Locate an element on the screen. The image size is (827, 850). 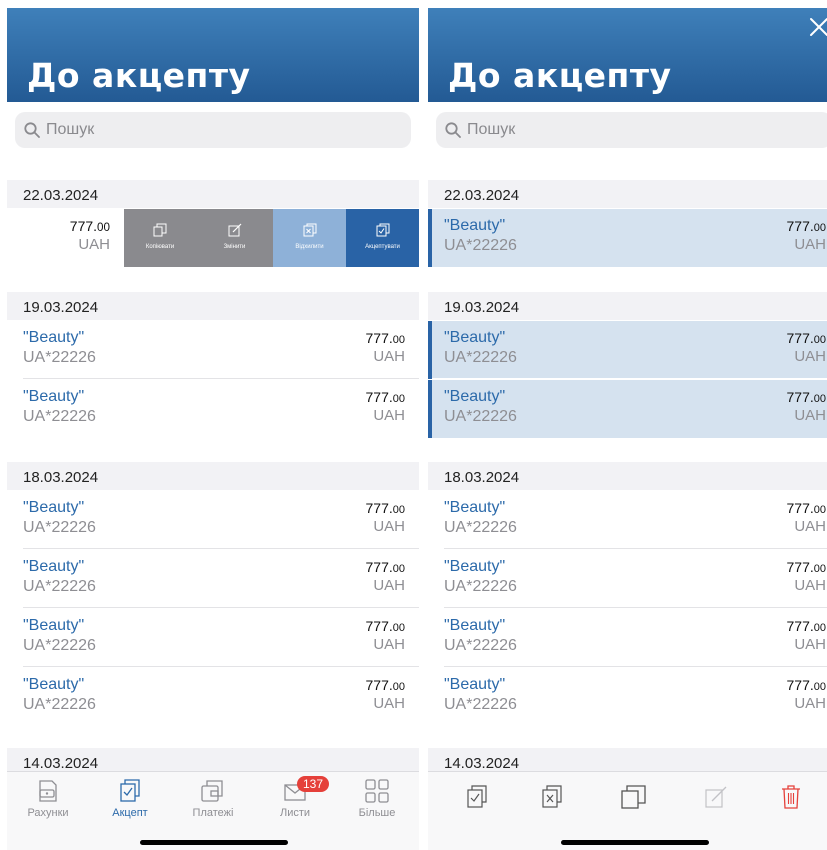
tab-more: Більше is located at coordinates (377, 798).